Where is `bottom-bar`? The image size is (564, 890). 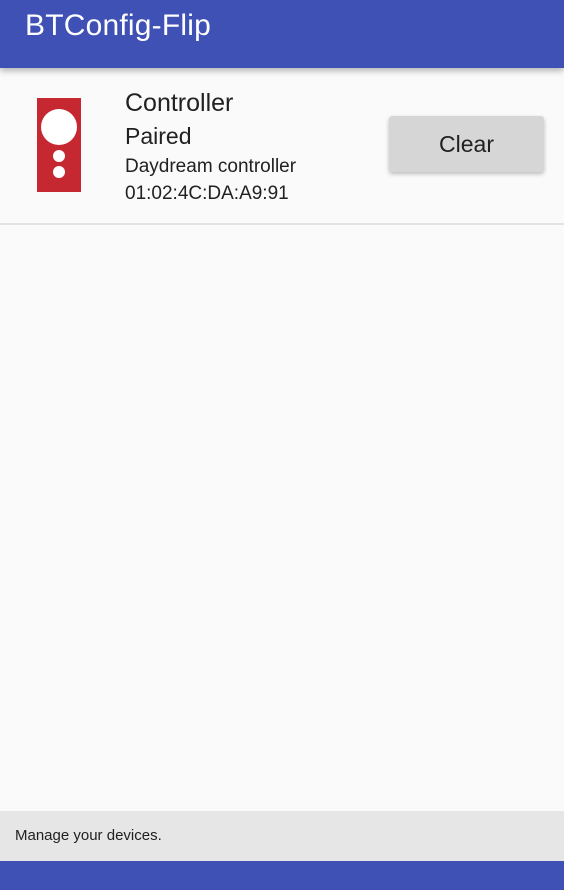 bottom-bar is located at coordinates (282, 875).